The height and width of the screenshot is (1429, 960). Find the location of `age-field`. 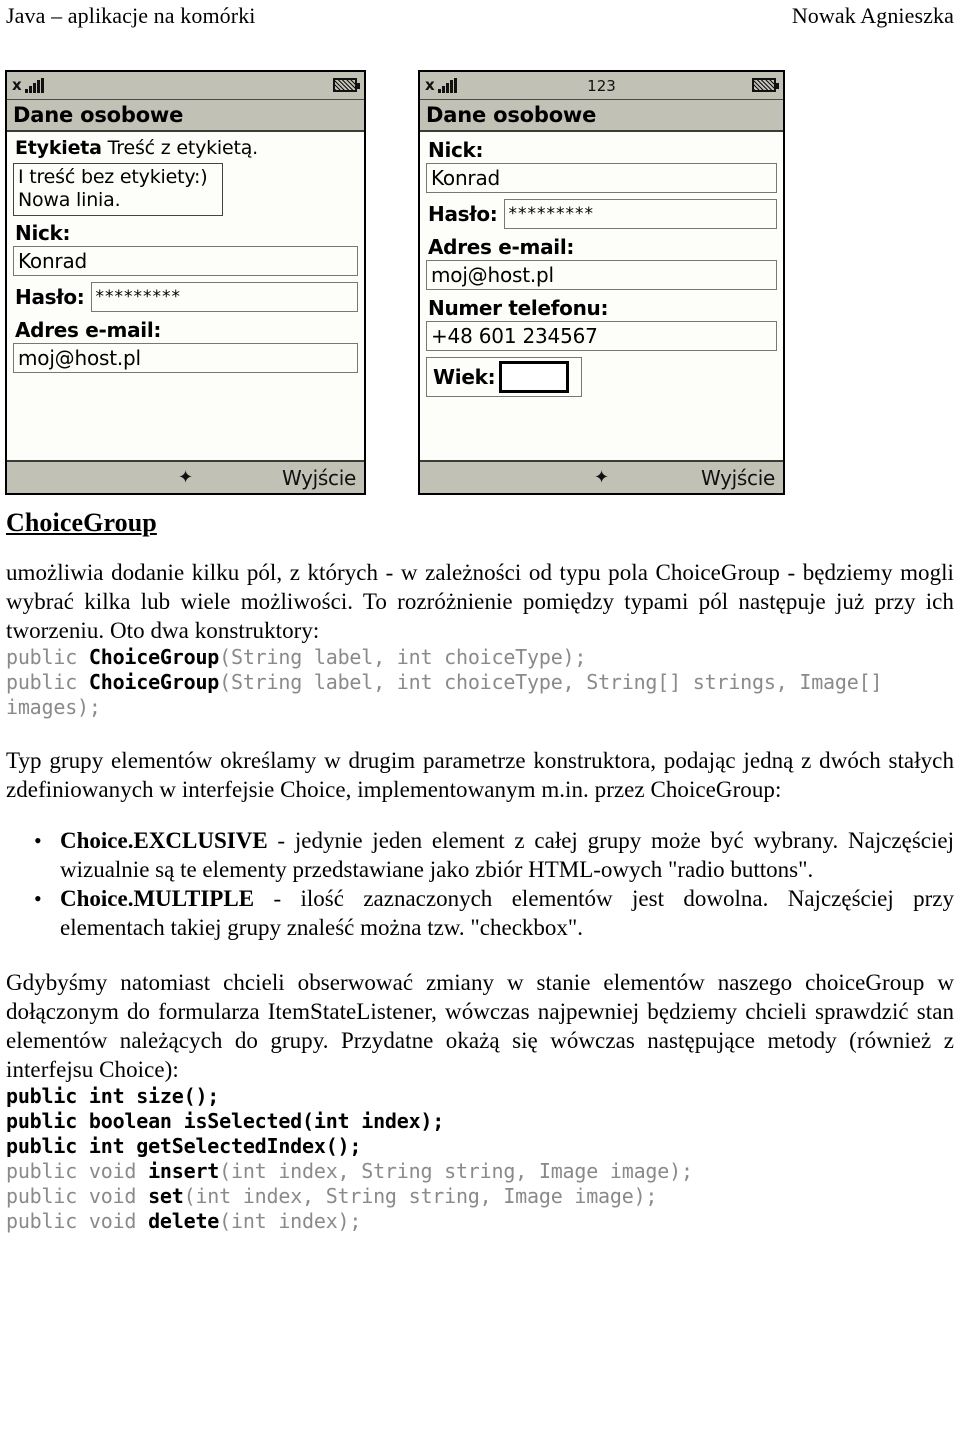

age-field is located at coordinates (534, 377).